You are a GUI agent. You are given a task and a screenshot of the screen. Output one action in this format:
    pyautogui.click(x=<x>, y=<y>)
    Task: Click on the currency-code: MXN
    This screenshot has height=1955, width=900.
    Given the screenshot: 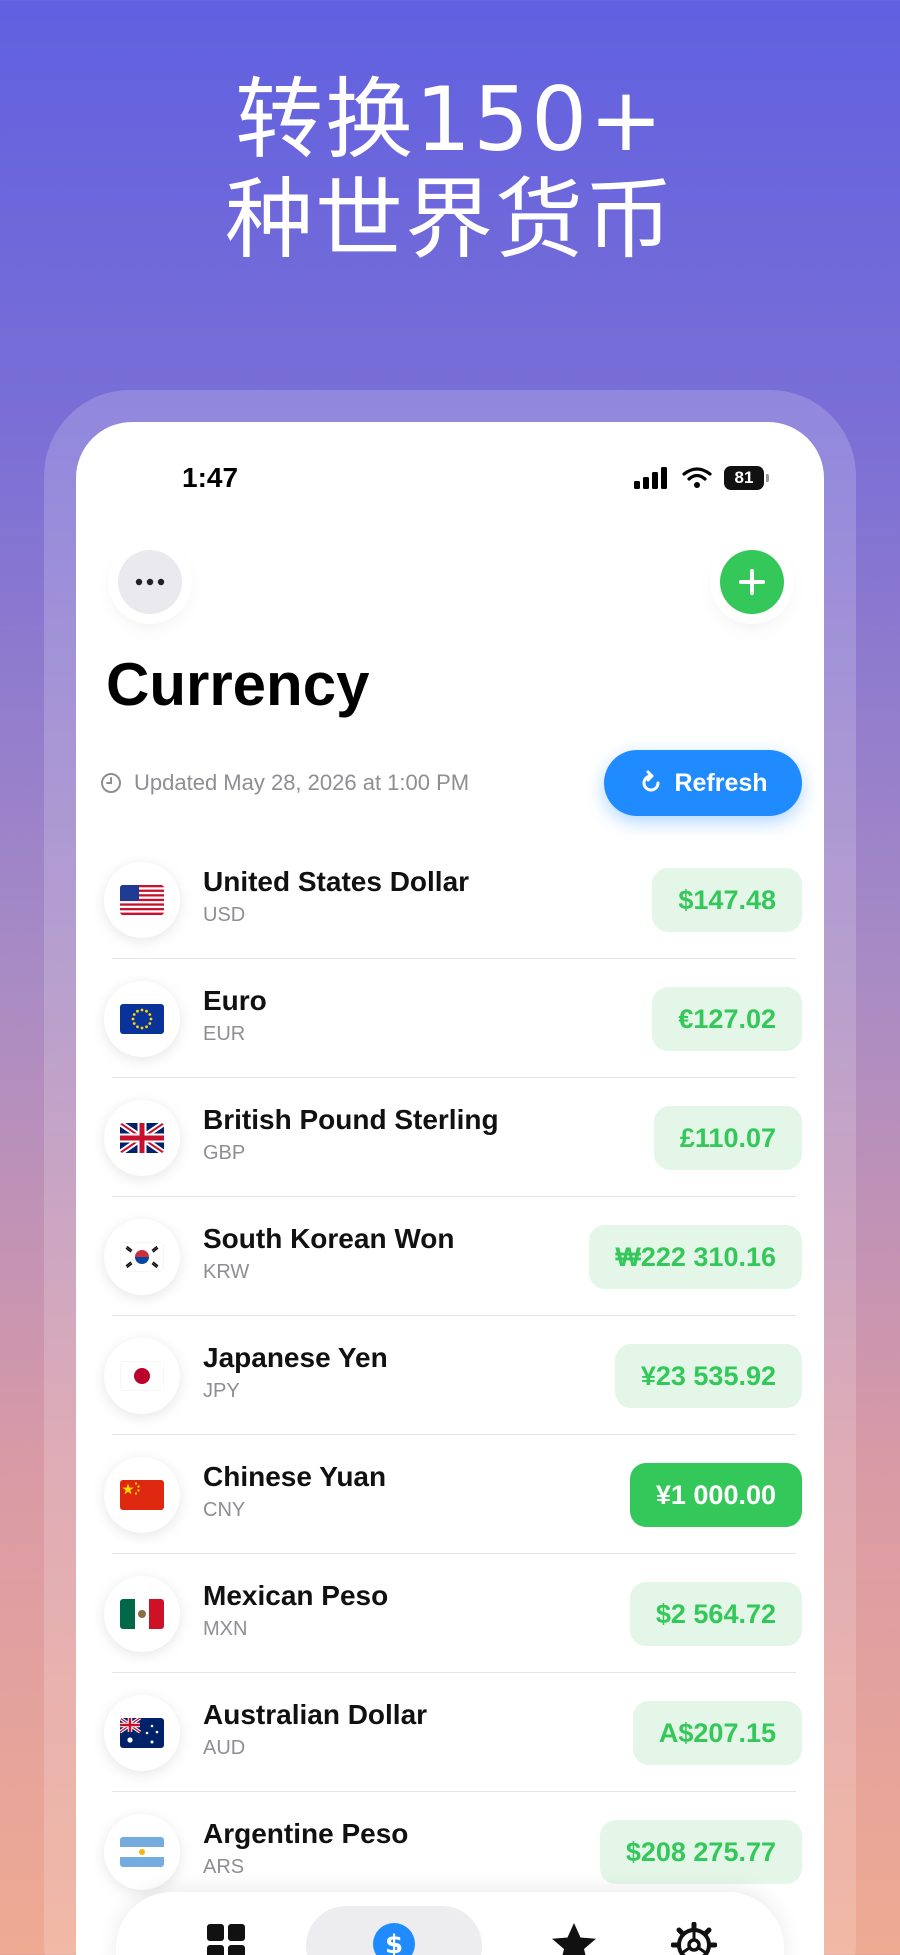 What is the action you would take?
    pyautogui.click(x=225, y=1629)
    